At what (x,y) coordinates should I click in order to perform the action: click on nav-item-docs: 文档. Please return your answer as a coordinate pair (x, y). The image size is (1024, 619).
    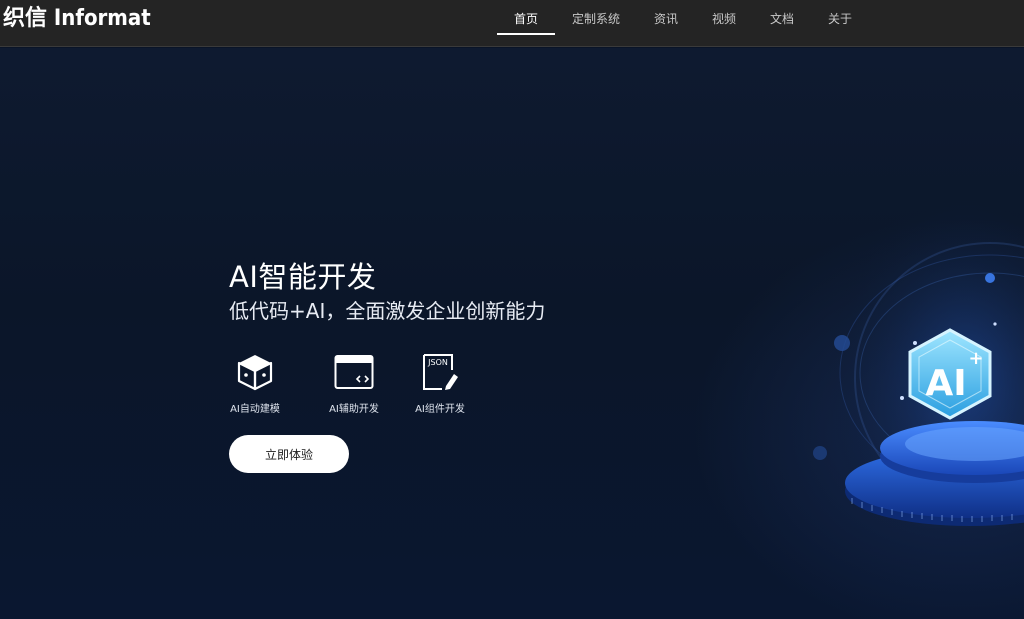
    Looking at the image, I should click on (782, 17).